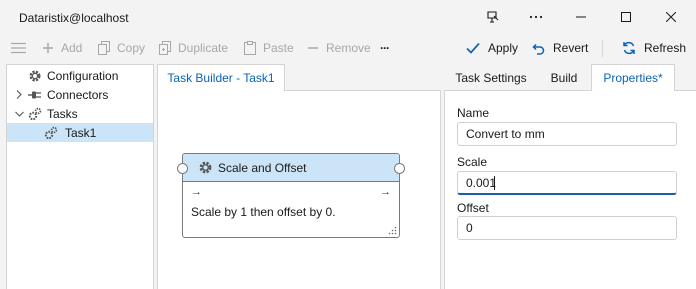  Describe the element at coordinates (80, 113) in the screenshot. I see `tree-item-tasks: Tasks` at that location.